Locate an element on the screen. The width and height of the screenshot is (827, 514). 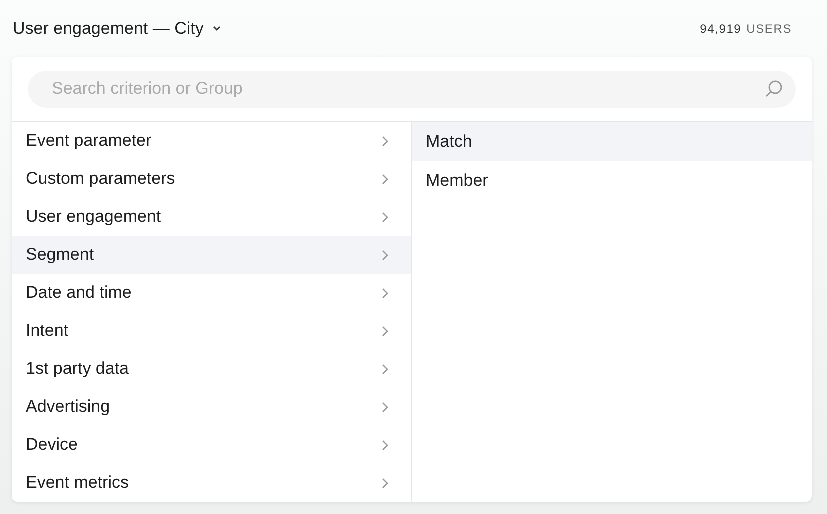
option-item: Match is located at coordinates (612, 141).